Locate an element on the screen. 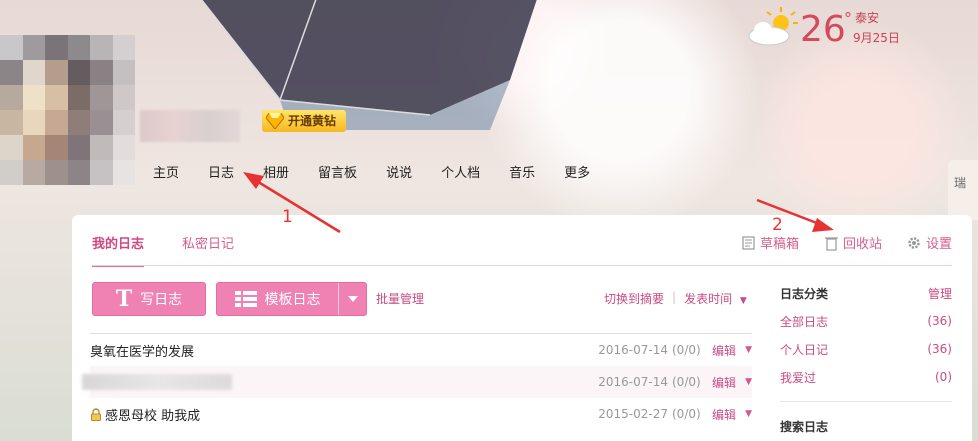 The height and width of the screenshot is (441, 978). diamond-icon is located at coordinates (275, 121).